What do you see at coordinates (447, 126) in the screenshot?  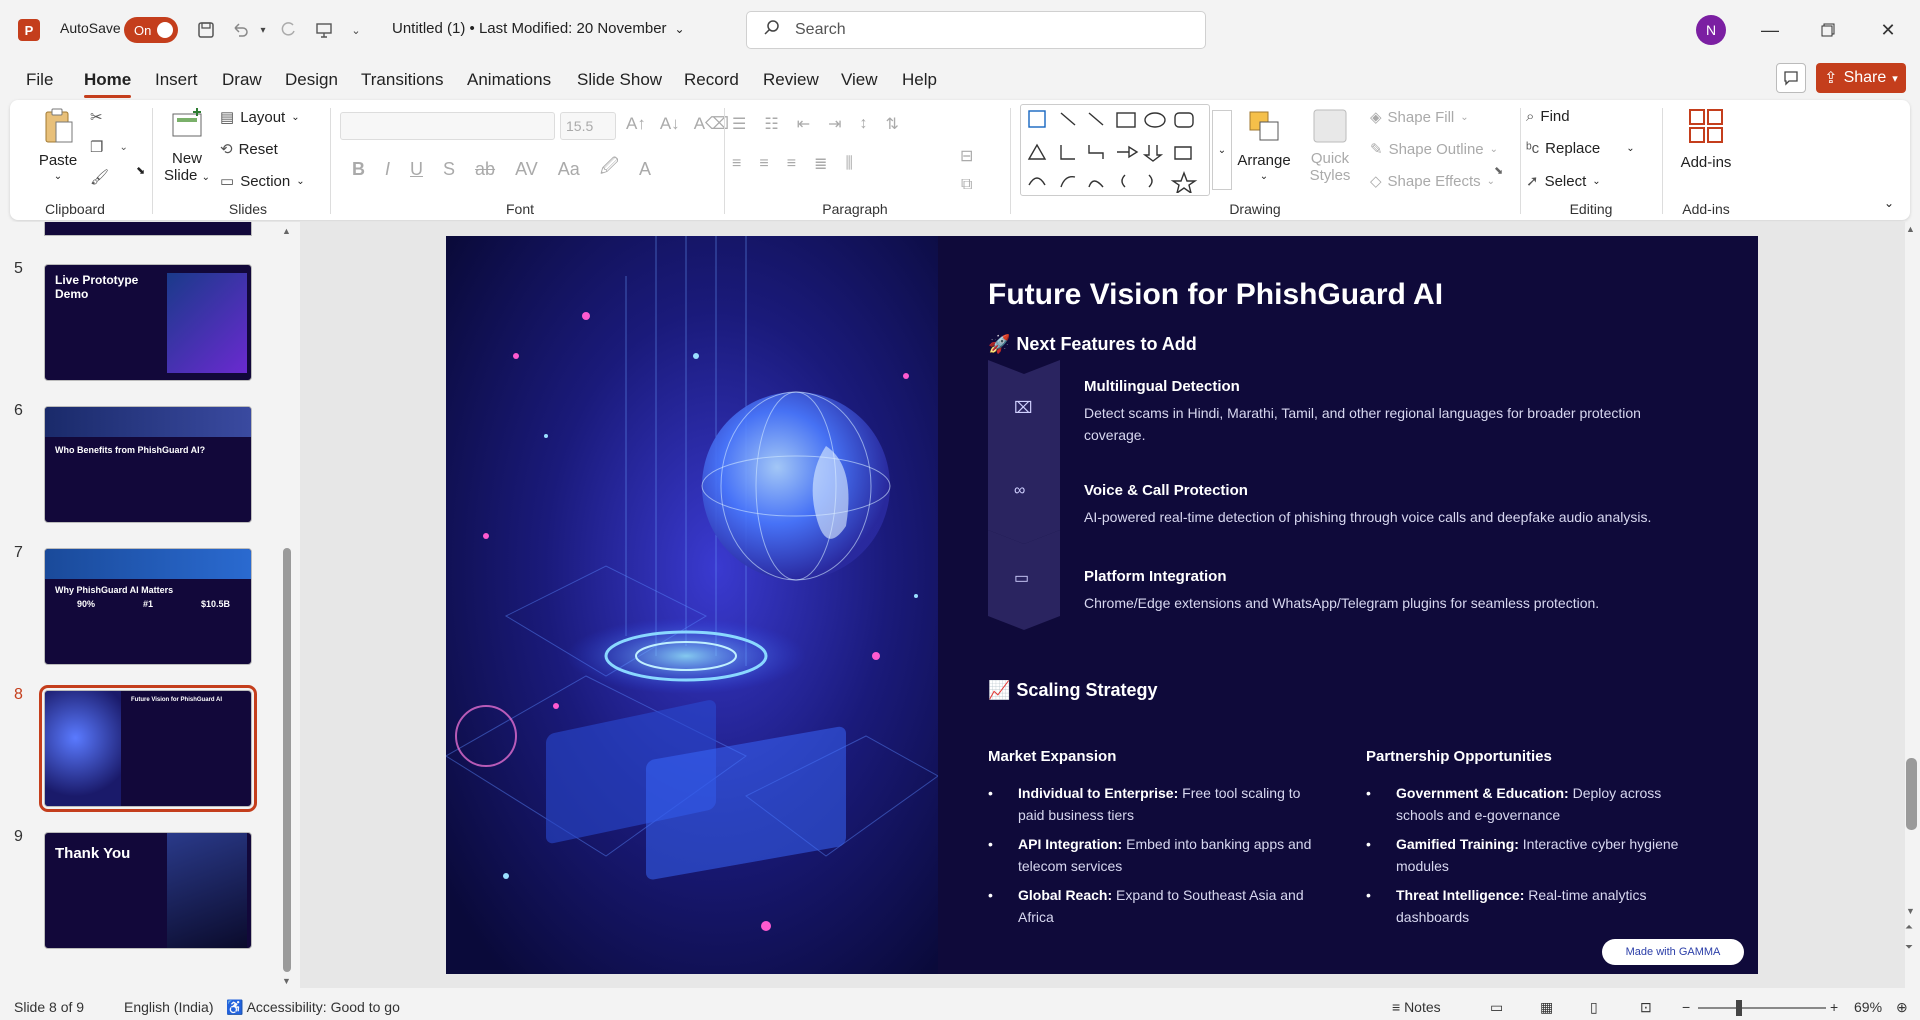 I see `font-family-select` at bounding box center [447, 126].